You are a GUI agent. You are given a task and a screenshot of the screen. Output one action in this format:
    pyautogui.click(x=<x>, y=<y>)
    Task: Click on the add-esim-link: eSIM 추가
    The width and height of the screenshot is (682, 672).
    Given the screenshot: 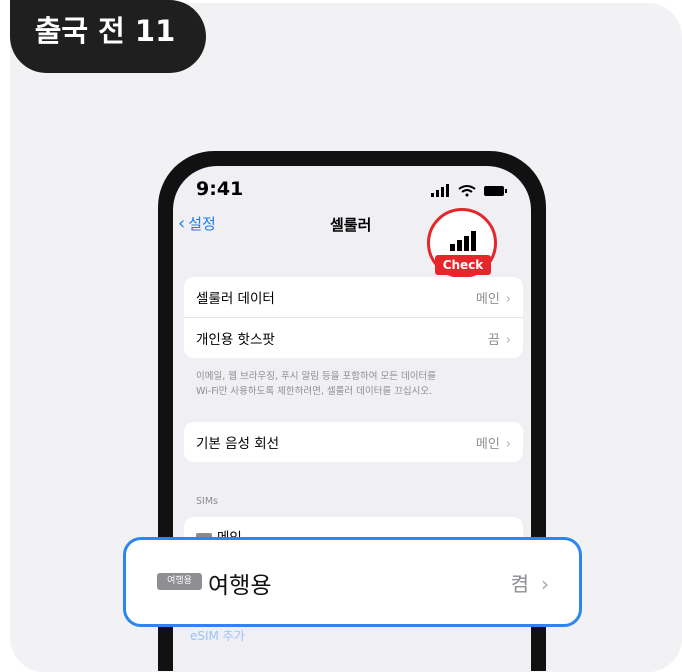 What is the action you would take?
    pyautogui.click(x=217, y=635)
    